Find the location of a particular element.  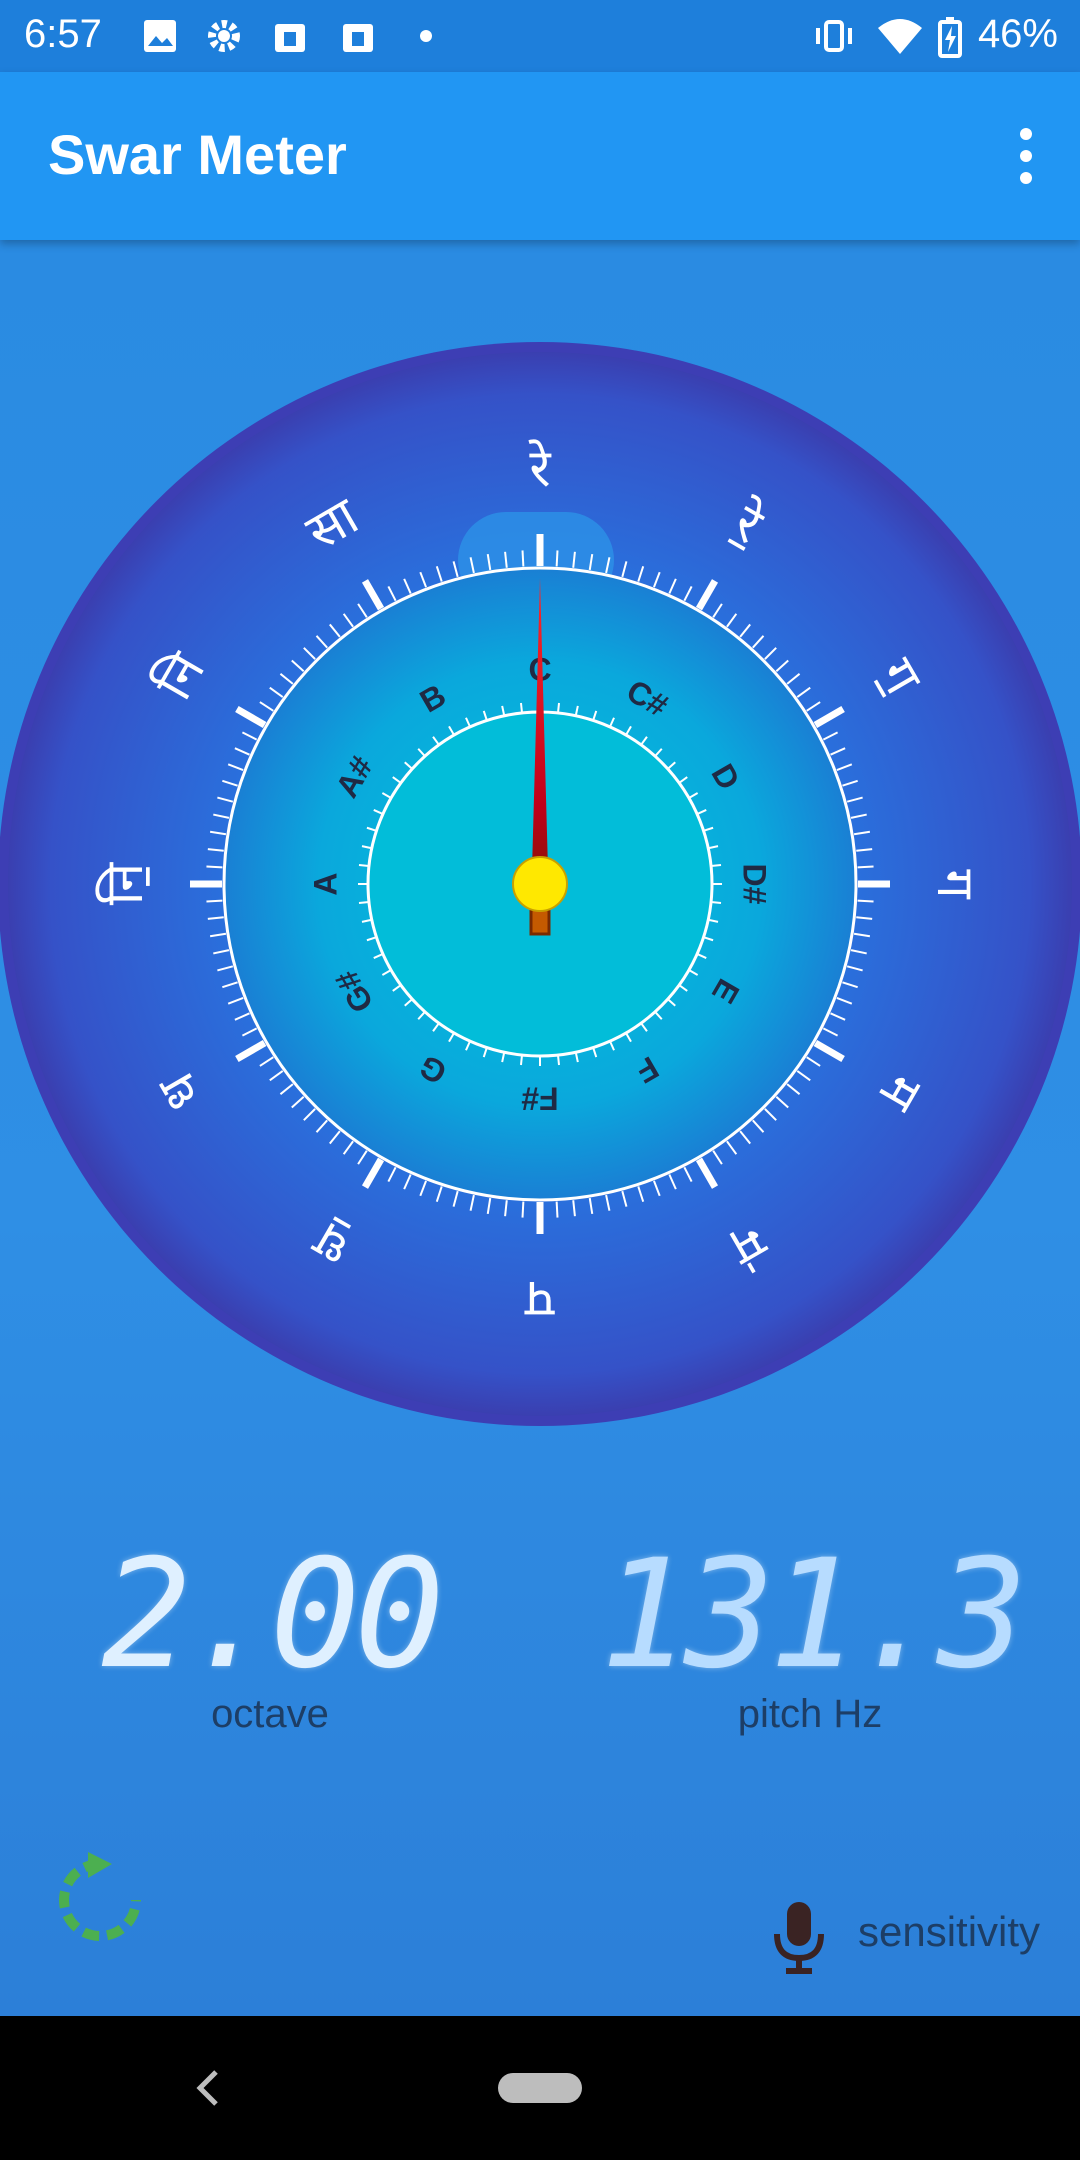

navigation-bar is located at coordinates (540, 2088).